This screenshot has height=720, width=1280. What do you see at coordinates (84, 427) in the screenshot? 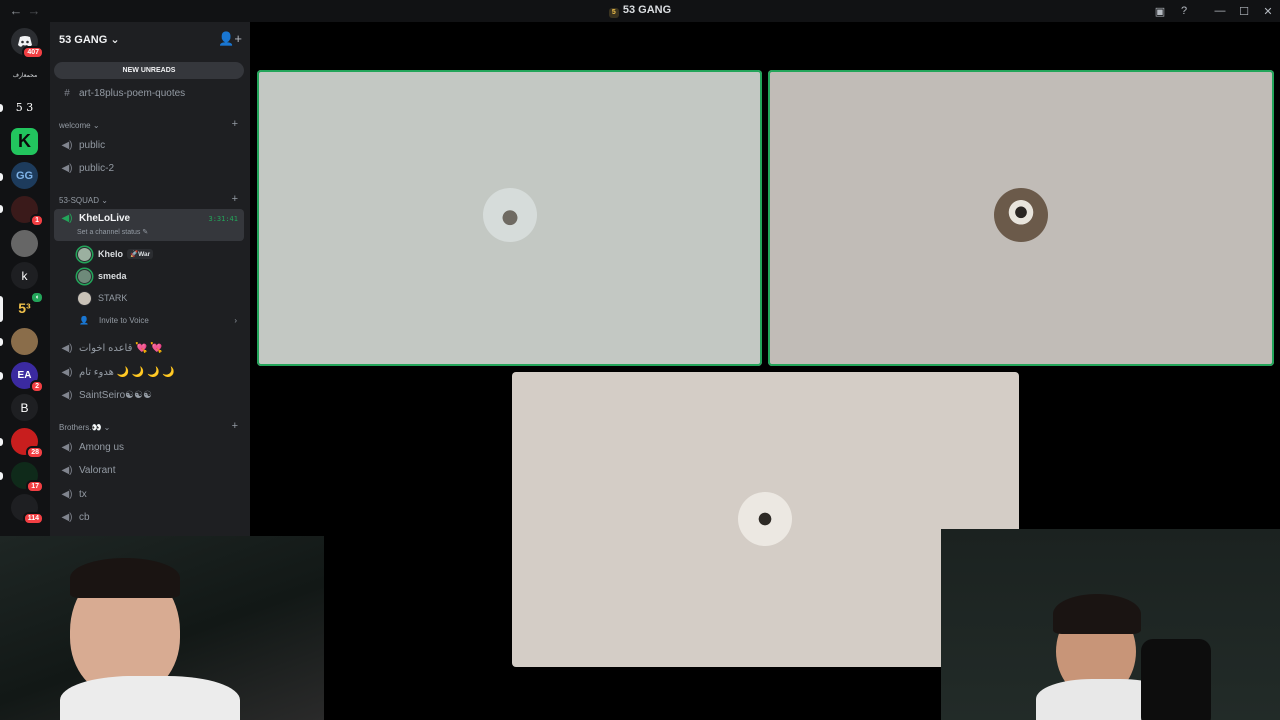
I see `category-brothers: Brothers.👀 ⌄` at bounding box center [84, 427].